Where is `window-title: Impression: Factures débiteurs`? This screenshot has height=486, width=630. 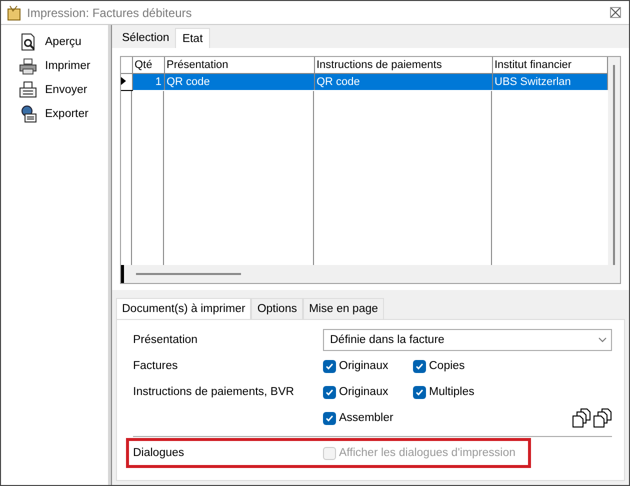 window-title: Impression: Factures débiteurs is located at coordinates (110, 13).